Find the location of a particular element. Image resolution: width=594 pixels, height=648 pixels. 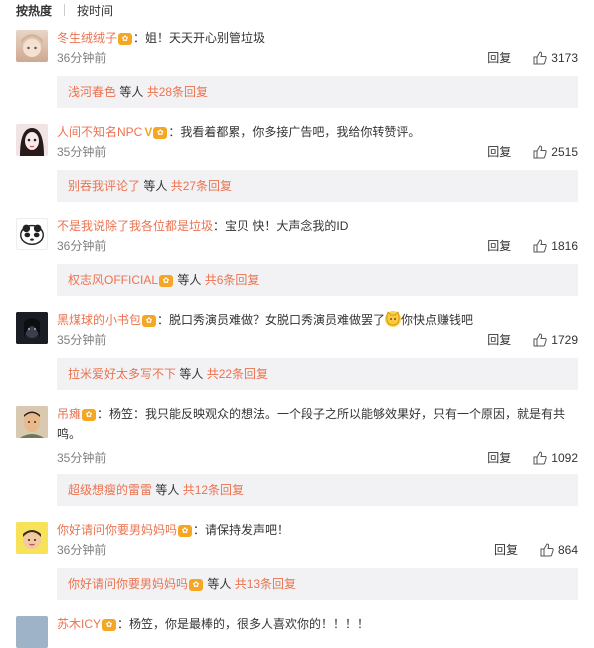

comment-text: 我看着都累，你多接广告吧，我给你转赞评。 is located at coordinates (300, 132).